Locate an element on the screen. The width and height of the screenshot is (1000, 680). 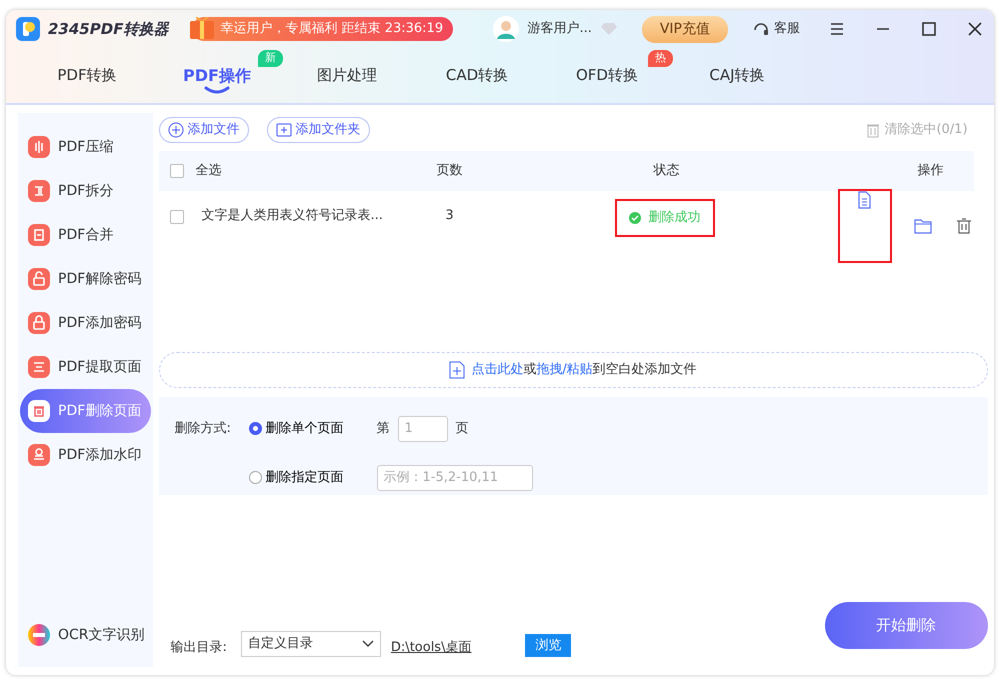
link: 拖拽/粘贴 is located at coordinates (564, 370).